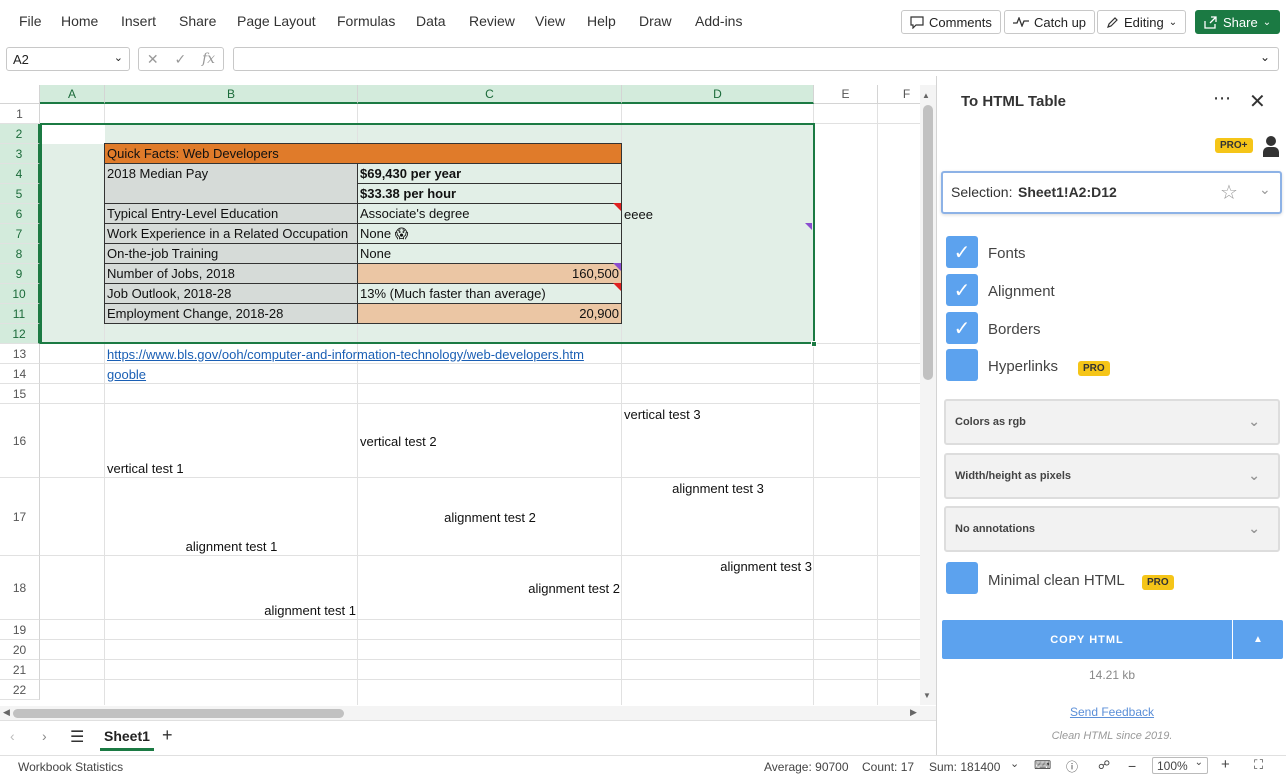  What do you see at coordinates (928, 395) in the screenshot?
I see `vertical-scrollbar: ▲ ▼` at bounding box center [928, 395].